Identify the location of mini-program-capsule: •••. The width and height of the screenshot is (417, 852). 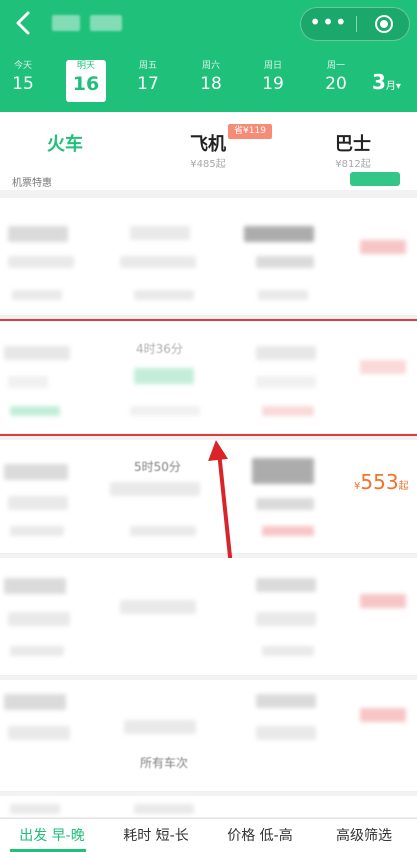
(355, 24).